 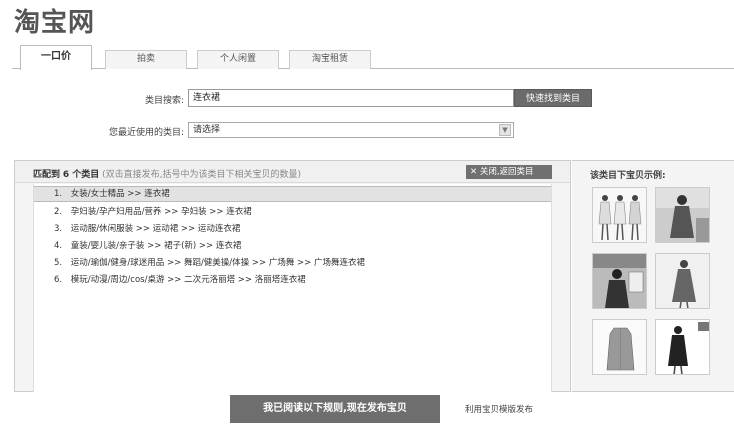 I want to click on list-item-path: 模玩/动漫/周边/cos/桌游 >> 二次元洛丽塔 >> 洛丽塔连衣裙, so click(x=188, y=280).